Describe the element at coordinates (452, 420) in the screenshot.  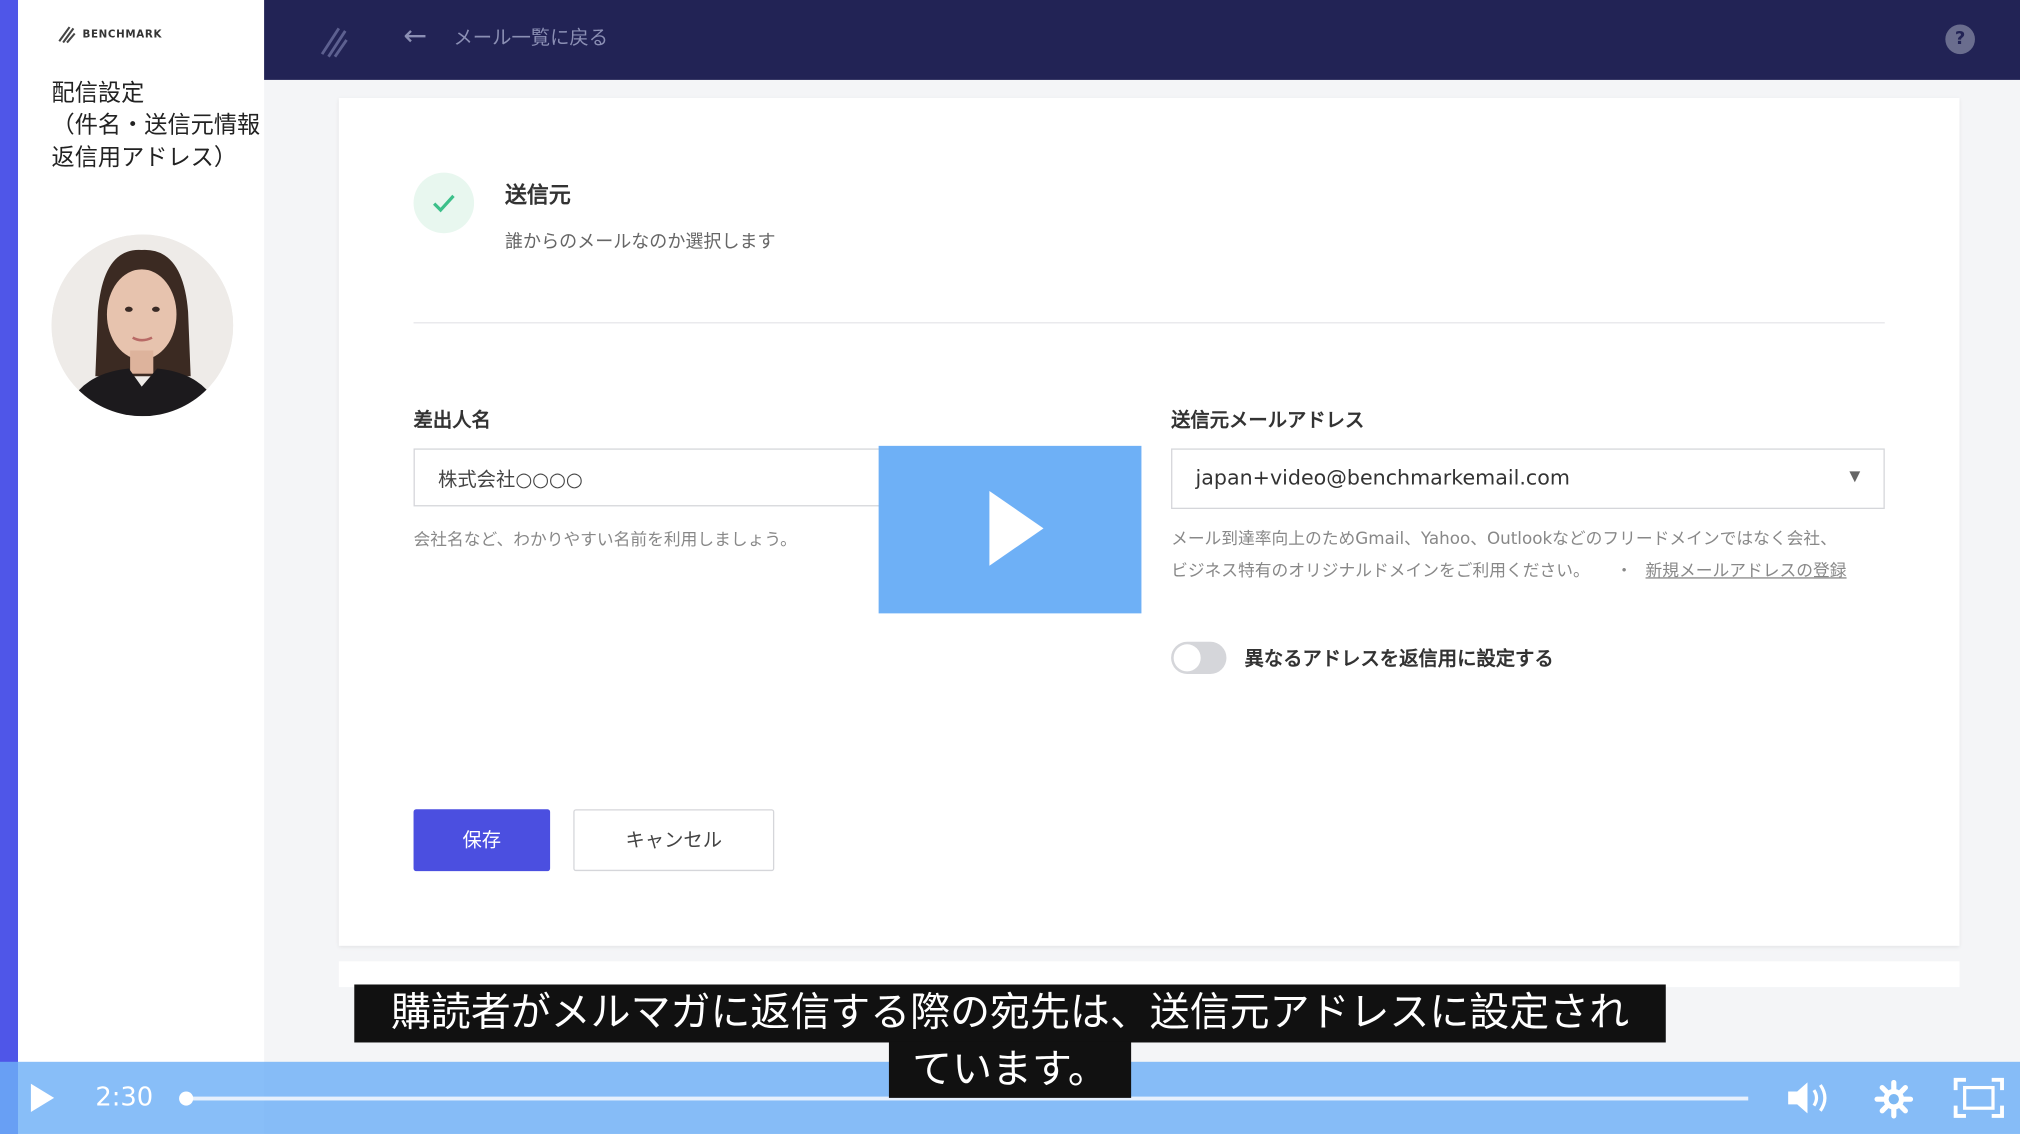
I see `sender-name-label: 差出人名` at that location.